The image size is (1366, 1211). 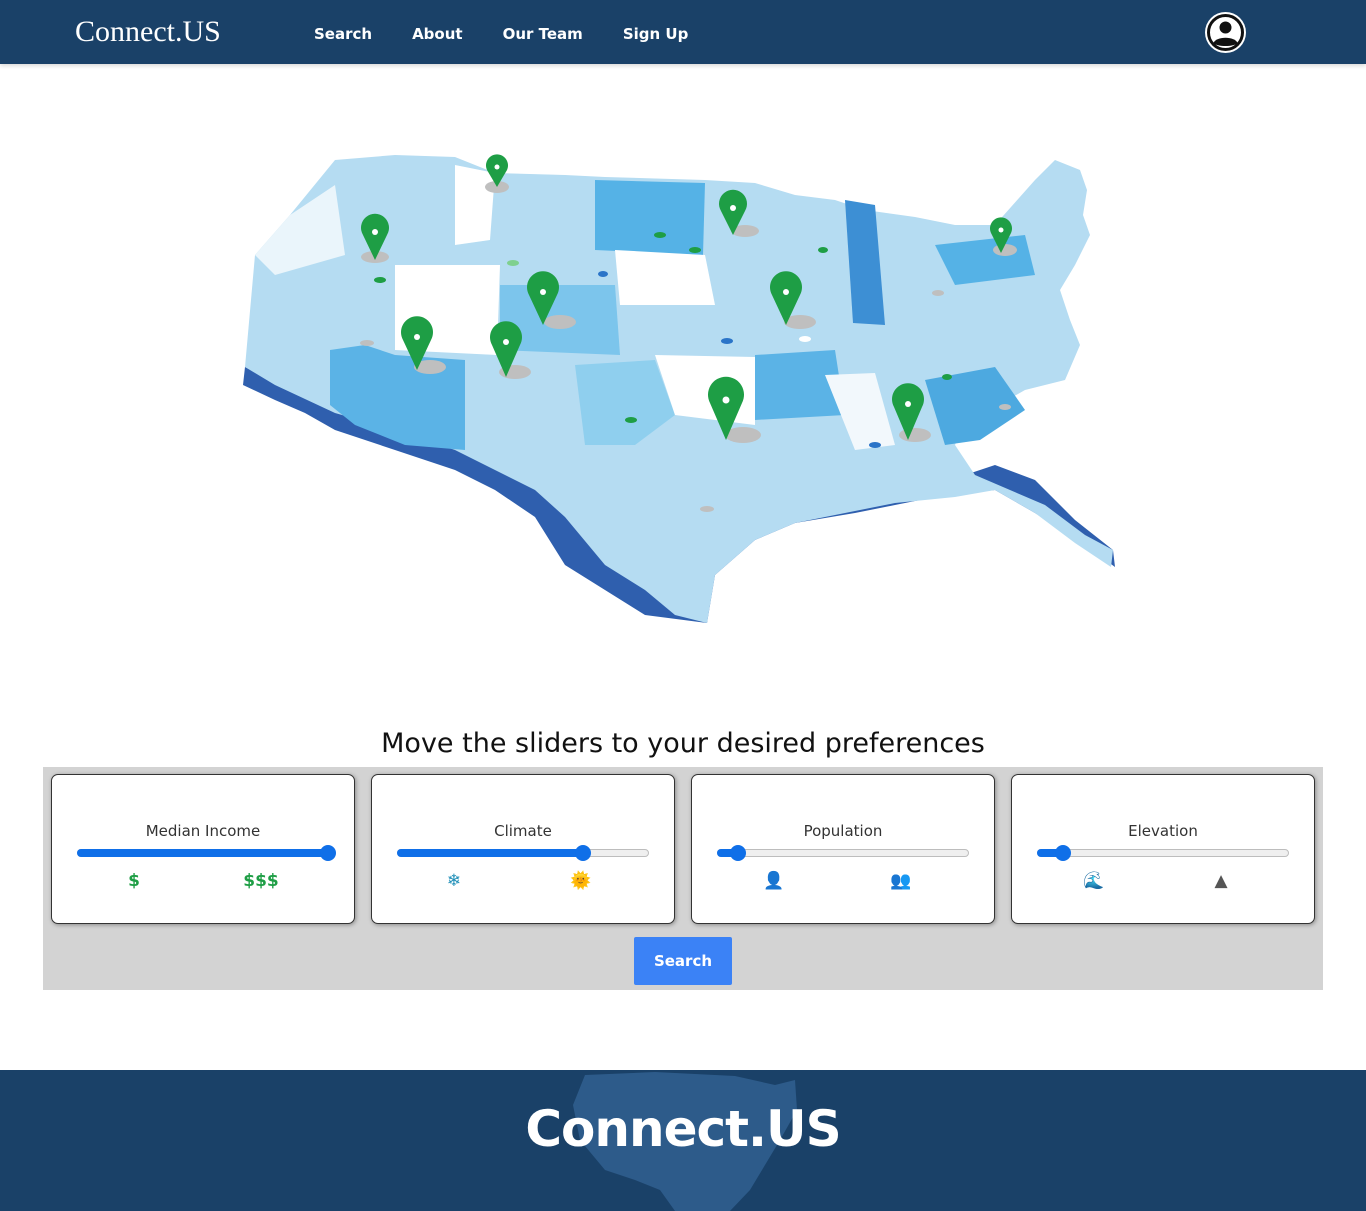 What do you see at coordinates (774, 881) in the screenshot?
I see `person-icon: 👤` at bounding box center [774, 881].